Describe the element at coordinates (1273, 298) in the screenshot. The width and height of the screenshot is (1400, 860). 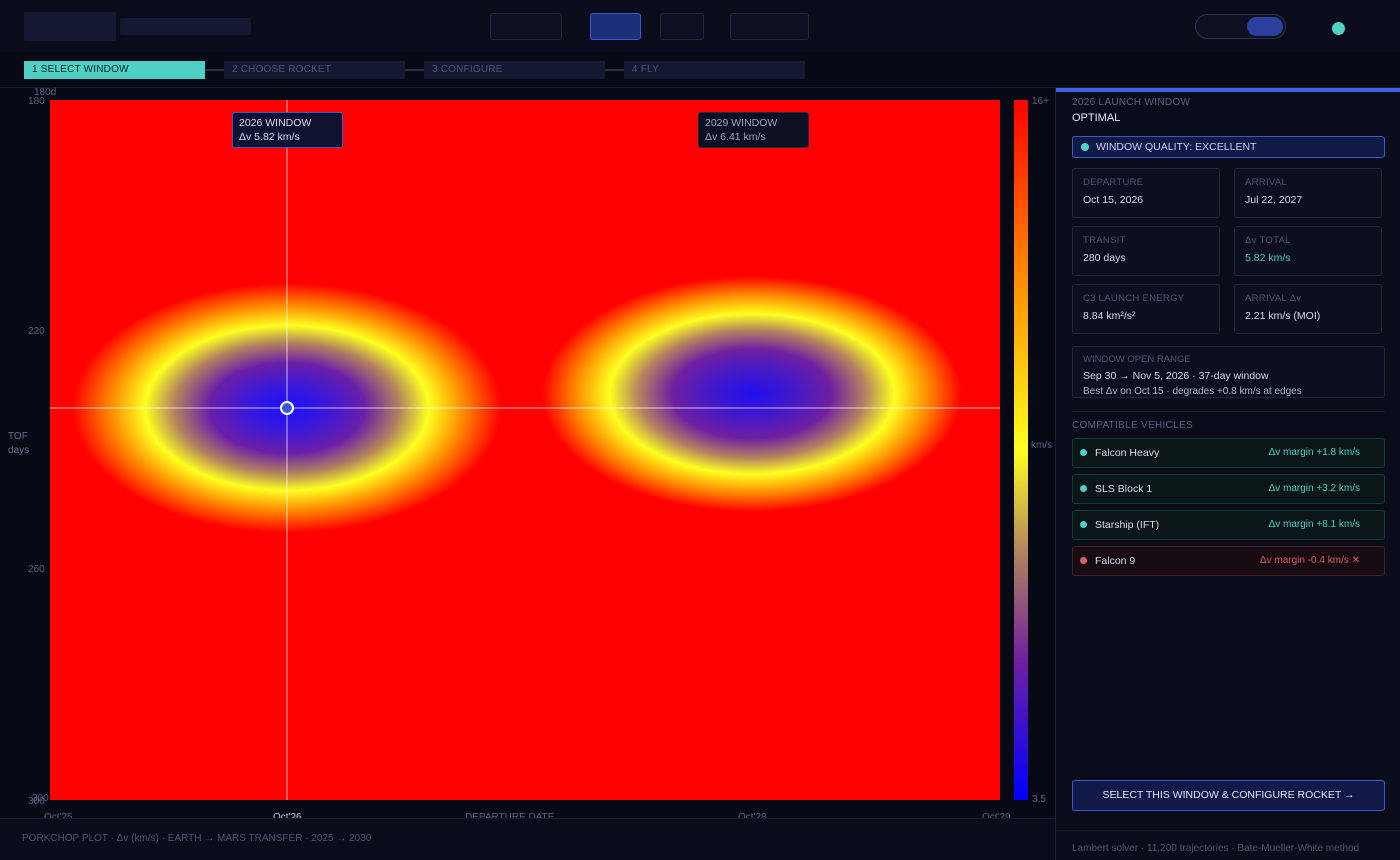
I see `card-label: ARRIVAL Δv` at that location.